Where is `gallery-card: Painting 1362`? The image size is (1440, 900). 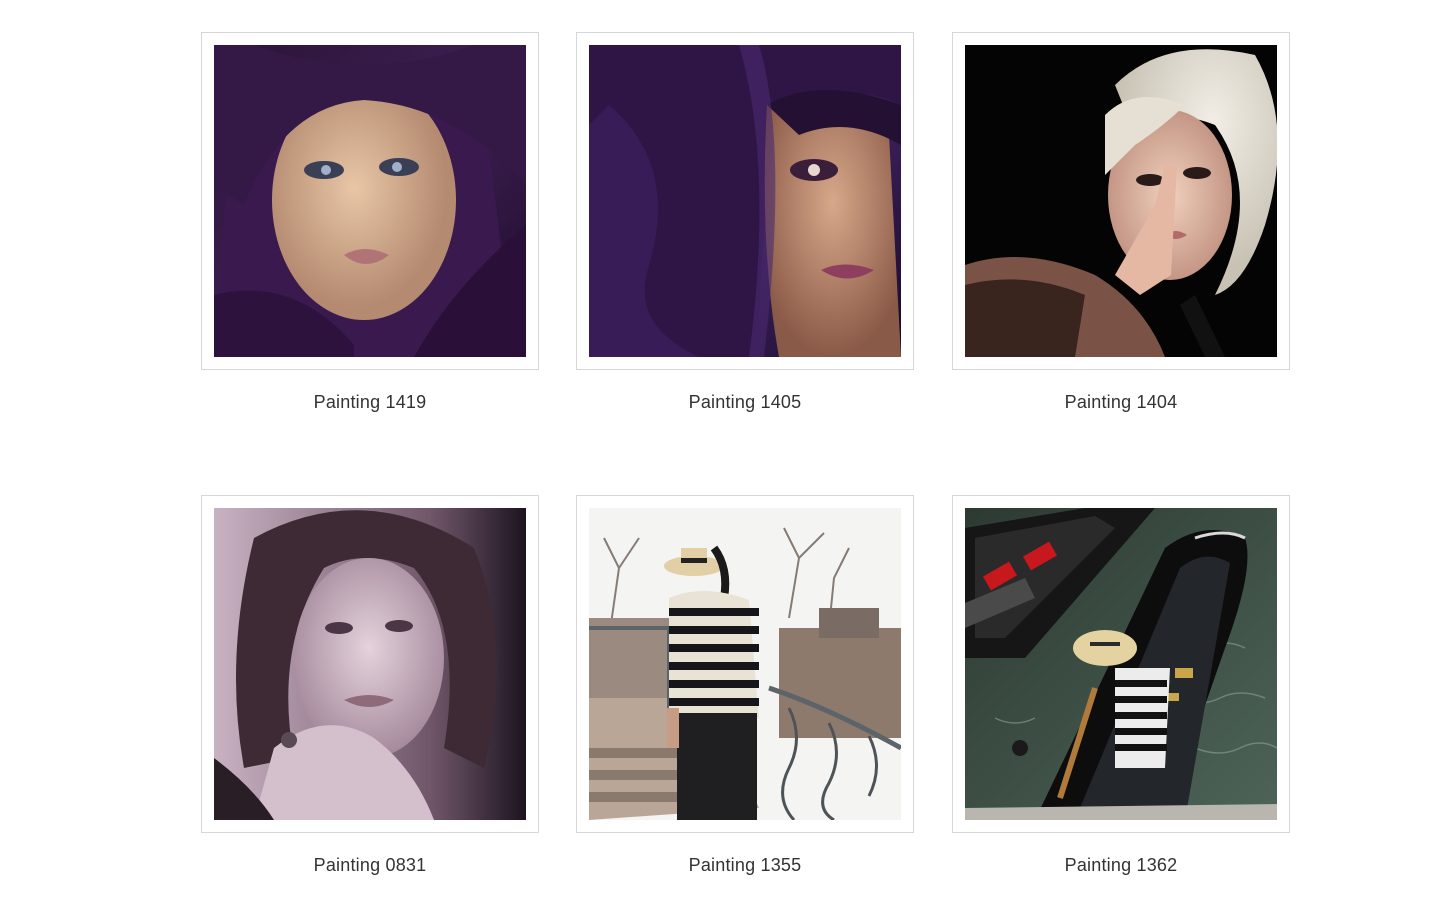 gallery-card: Painting 1362 is located at coordinates (1121, 685).